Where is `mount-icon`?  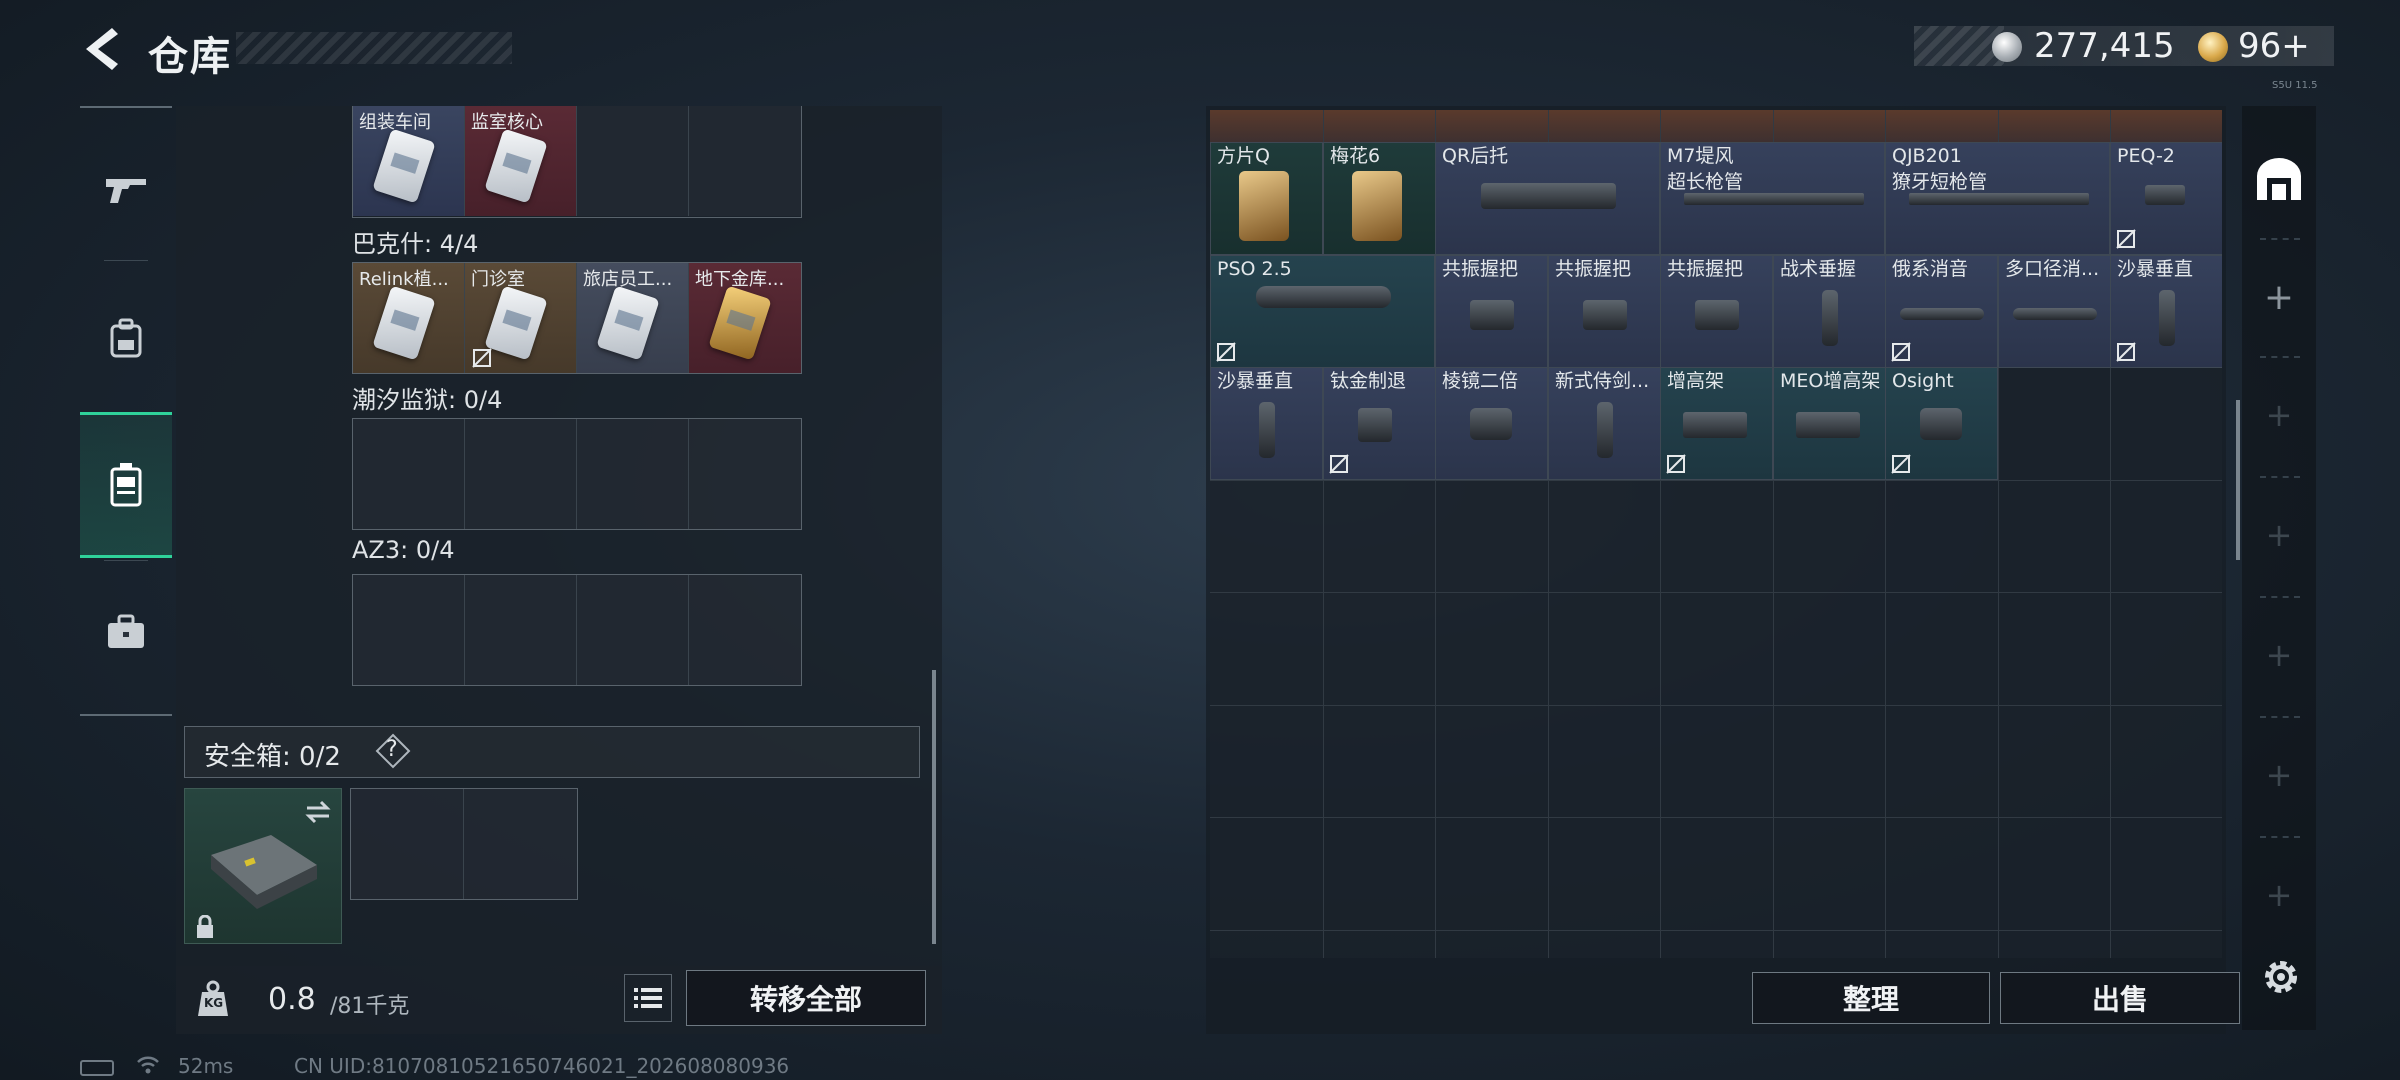
mount-icon is located at coordinates (1715, 425).